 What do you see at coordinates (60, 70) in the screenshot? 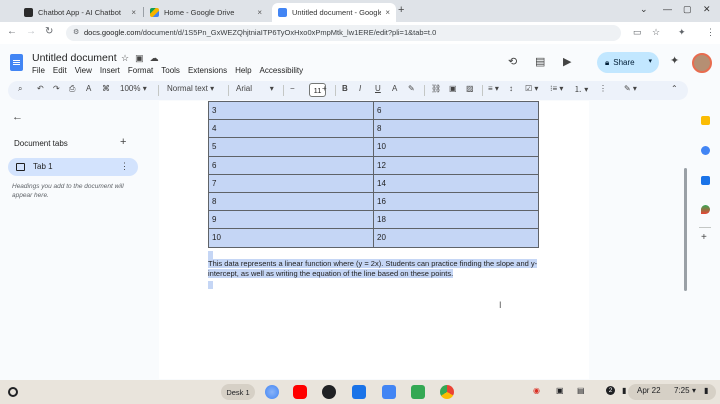
I see `menu-edit: Edit` at bounding box center [60, 70].